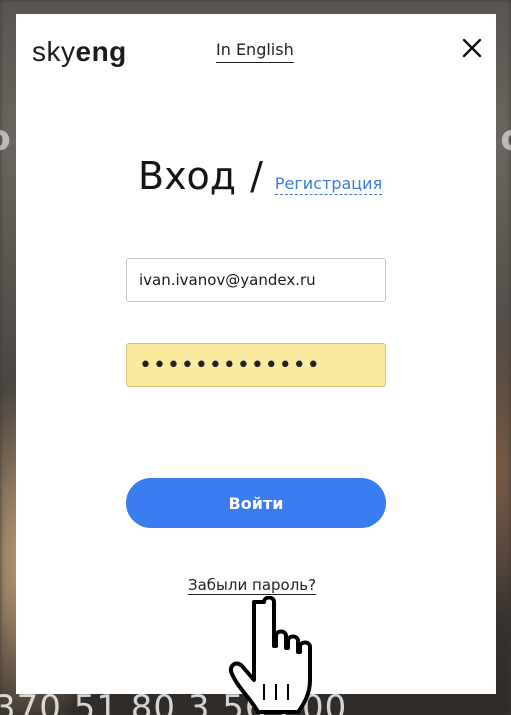 This screenshot has height=715, width=511. Describe the element at coordinates (255, 51) in the screenshot. I see `language-switch-link: In English` at that location.